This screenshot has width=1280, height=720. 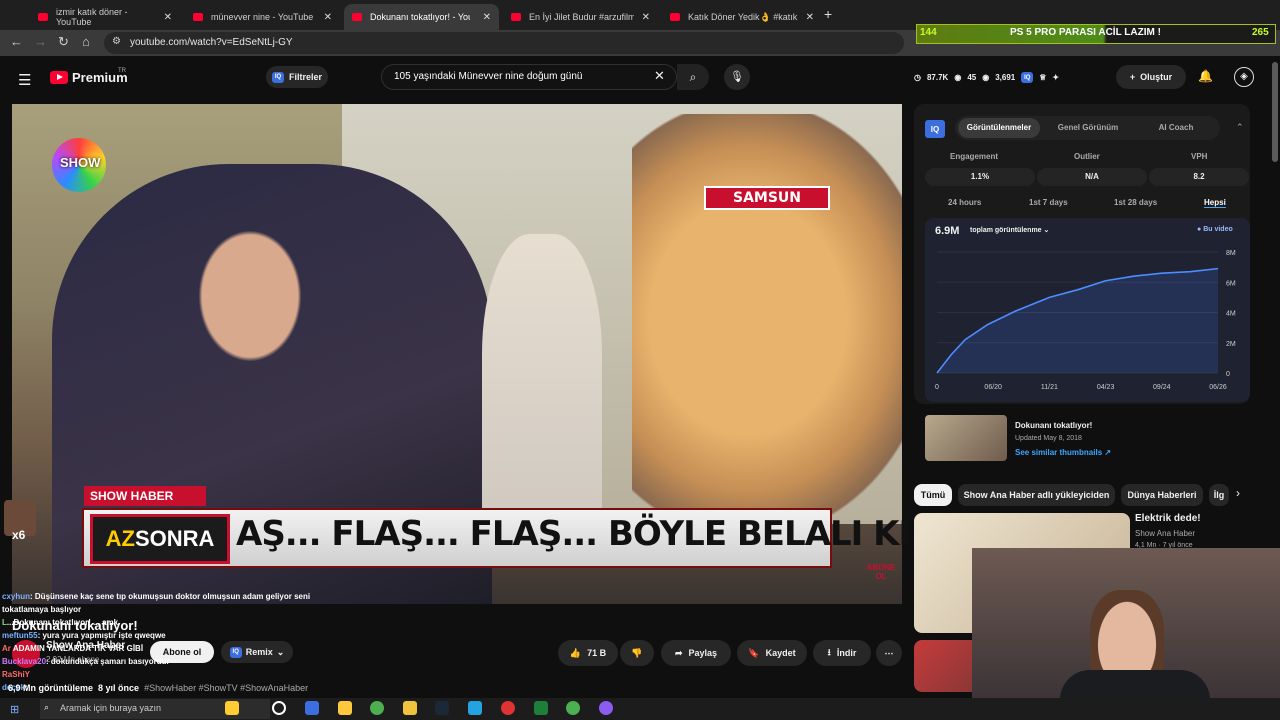 I want to click on search-button: ⌕, so click(x=693, y=77).